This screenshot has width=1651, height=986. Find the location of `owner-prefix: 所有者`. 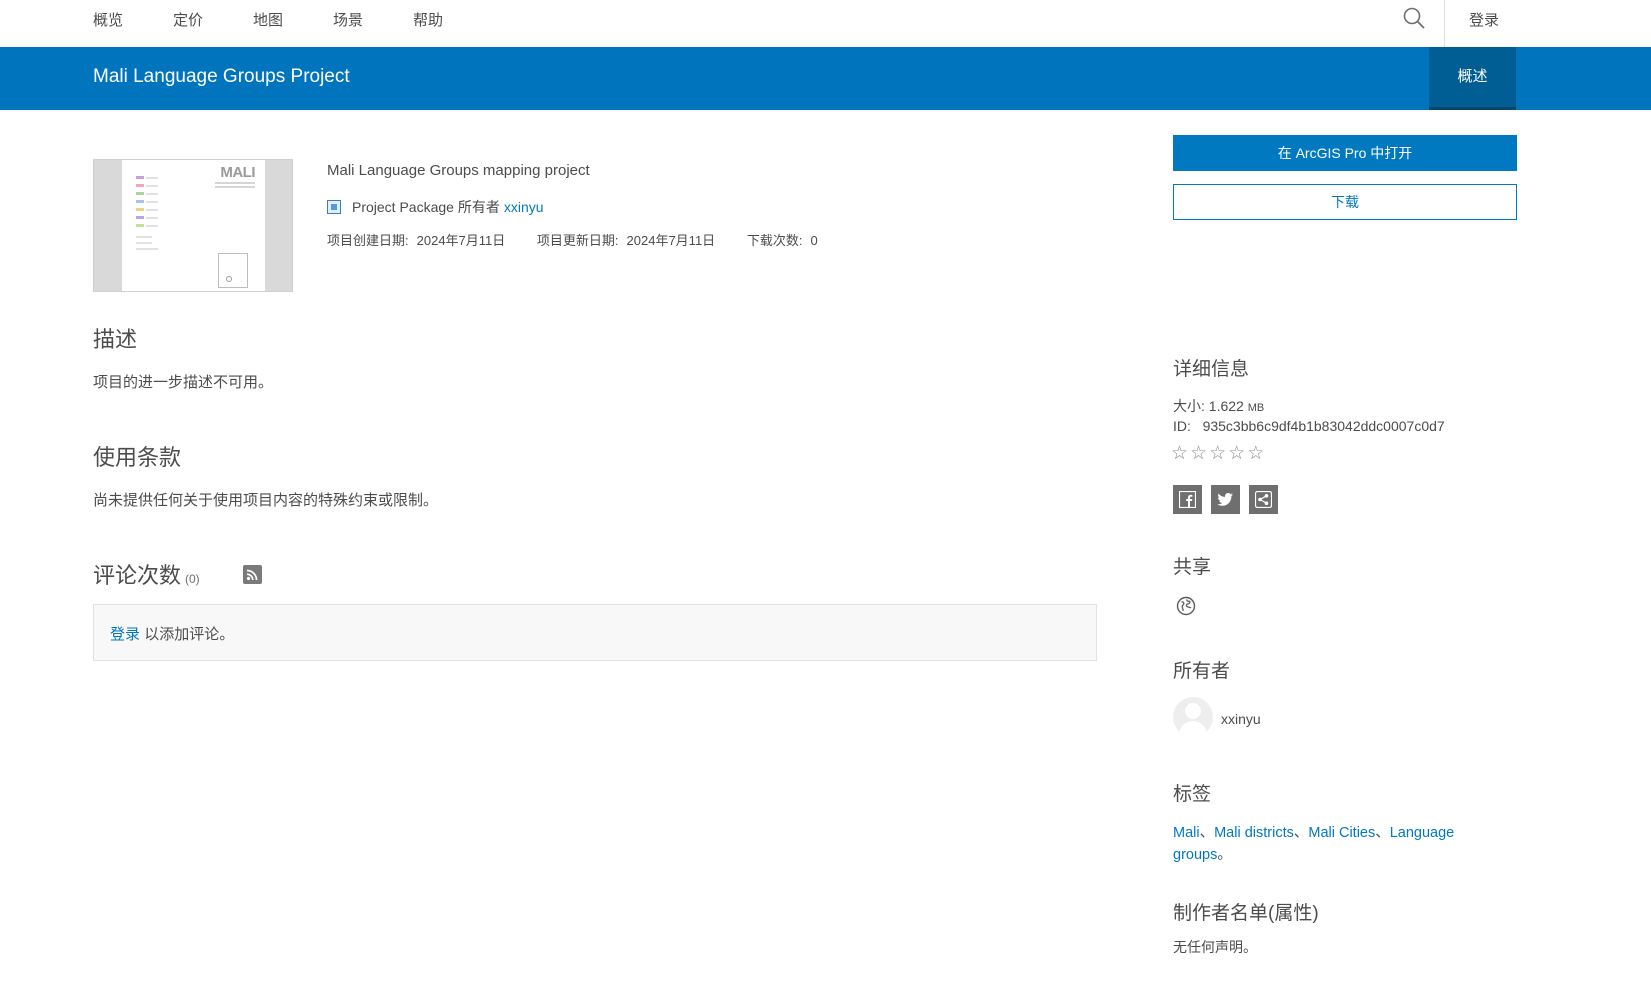

owner-prefix: 所有者 is located at coordinates (478, 207).